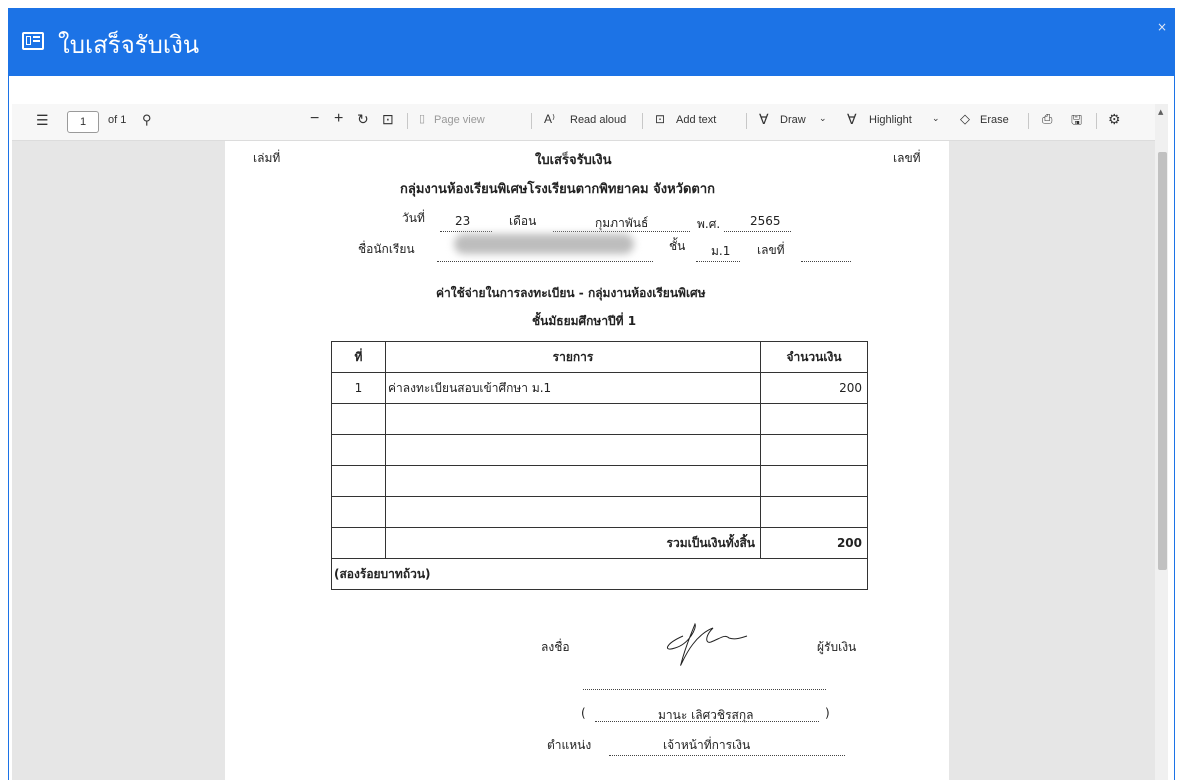  What do you see at coordinates (388, 119) in the screenshot?
I see `fit-page-icon: ⊡` at bounding box center [388, 119].